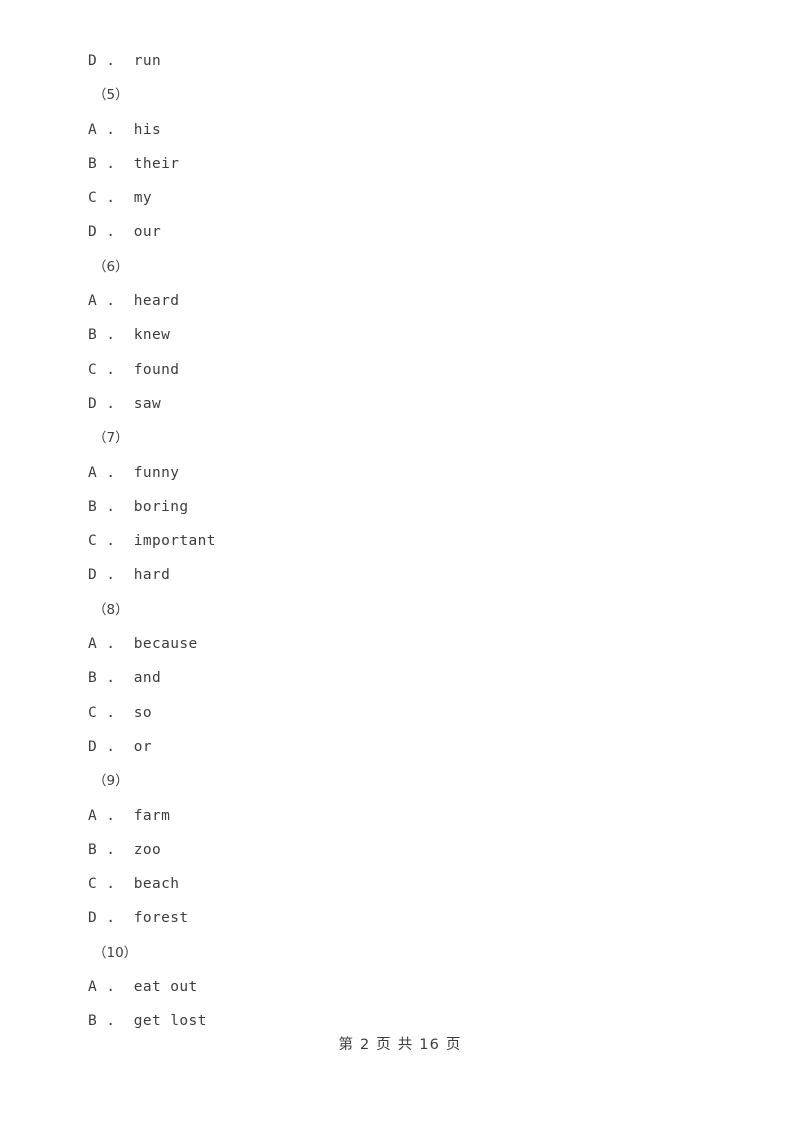 The width and height of the screenshot is (800, 1132). I want to click on answer-option: A . because, so click(398, 644).